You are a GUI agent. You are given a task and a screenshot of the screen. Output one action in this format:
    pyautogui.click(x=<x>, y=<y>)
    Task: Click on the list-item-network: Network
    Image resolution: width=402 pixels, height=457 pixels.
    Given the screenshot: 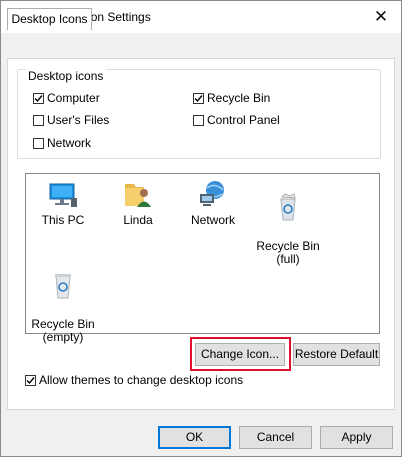 What is the action you would take?
    pyautogui.click(x=213, y=202)
    